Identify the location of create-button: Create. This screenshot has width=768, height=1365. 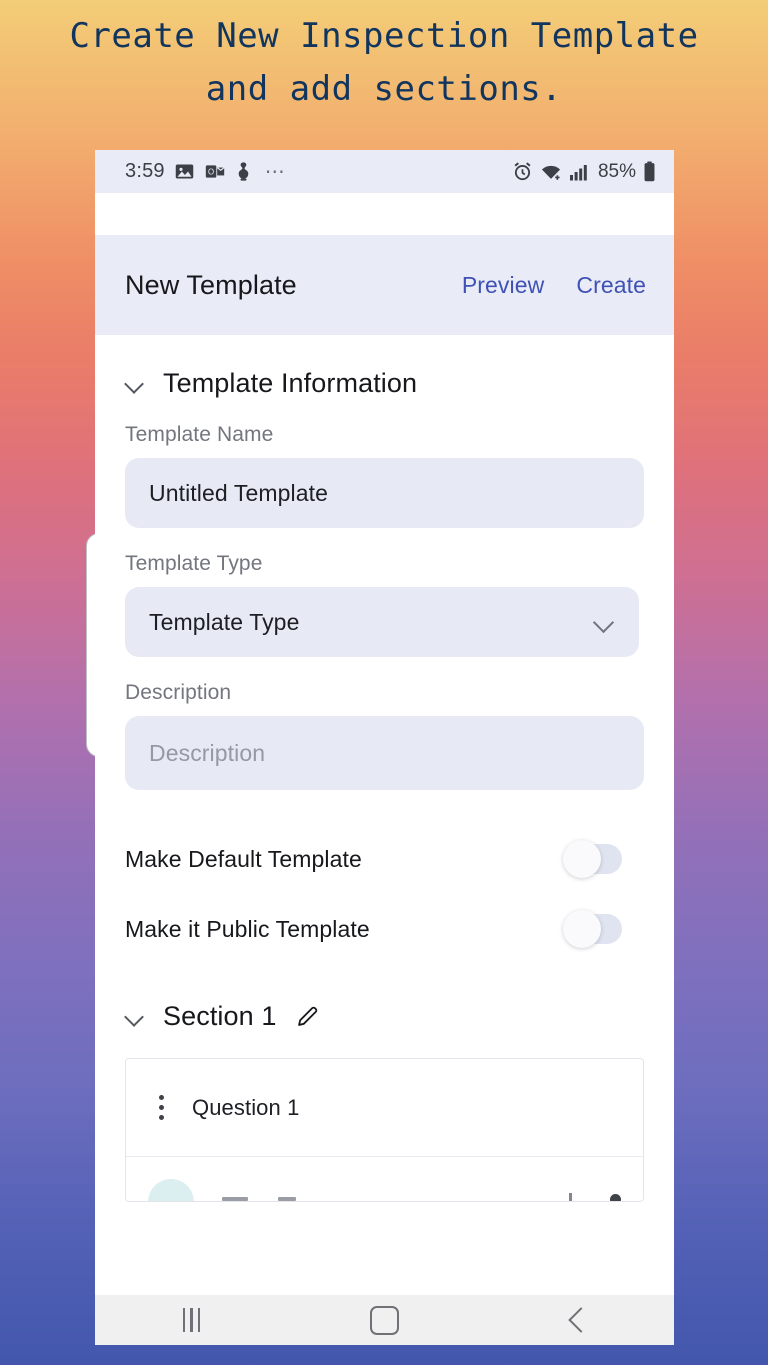
(611, 285).